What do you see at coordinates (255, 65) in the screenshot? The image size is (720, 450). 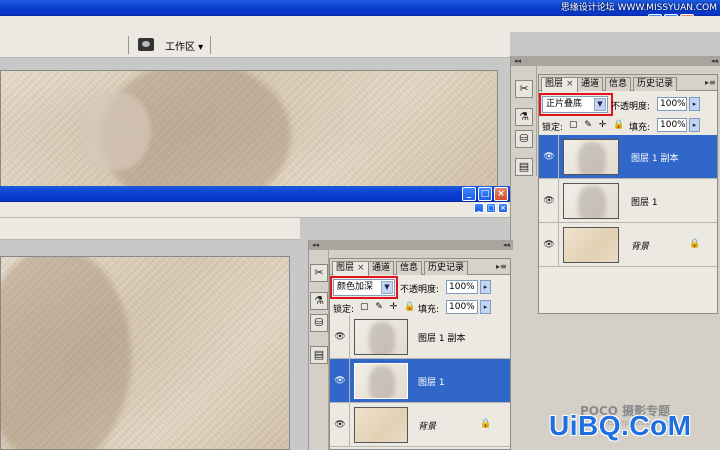 I see `canvas-margin` at bounding box center [255, 65].